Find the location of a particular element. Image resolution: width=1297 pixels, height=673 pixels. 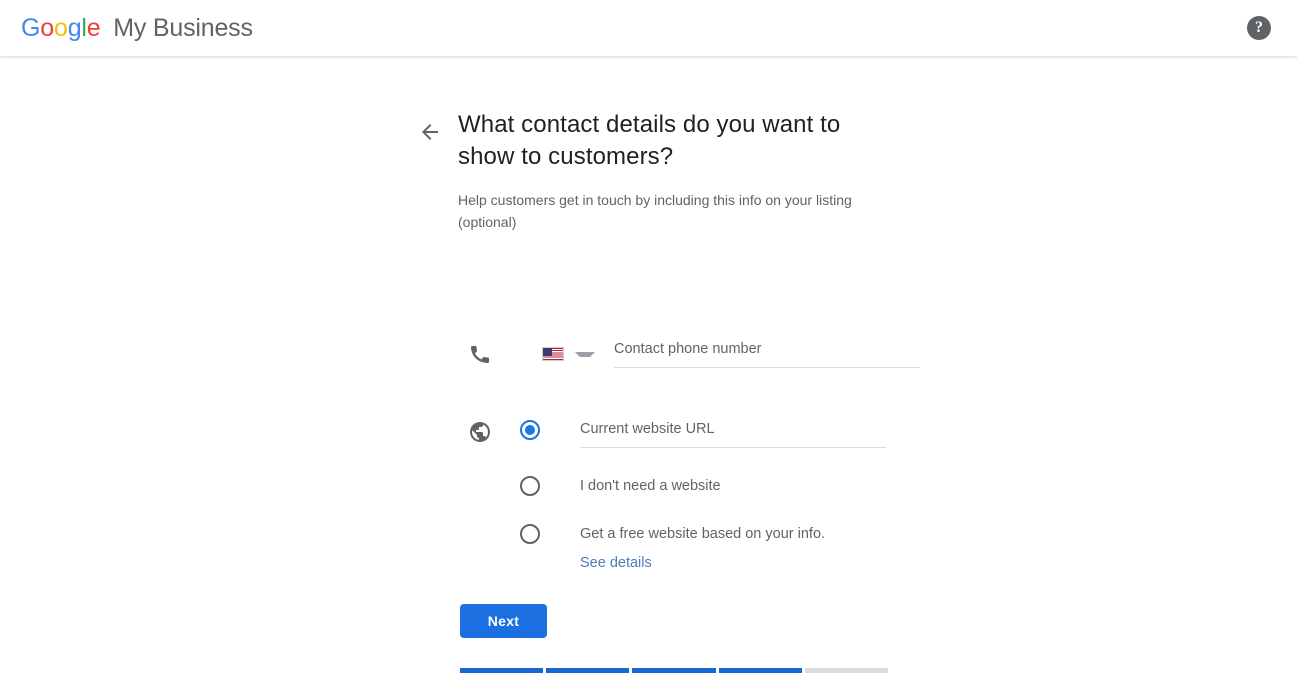

phone-placeholder: Contact phone number is located at coordinates (688, 349).